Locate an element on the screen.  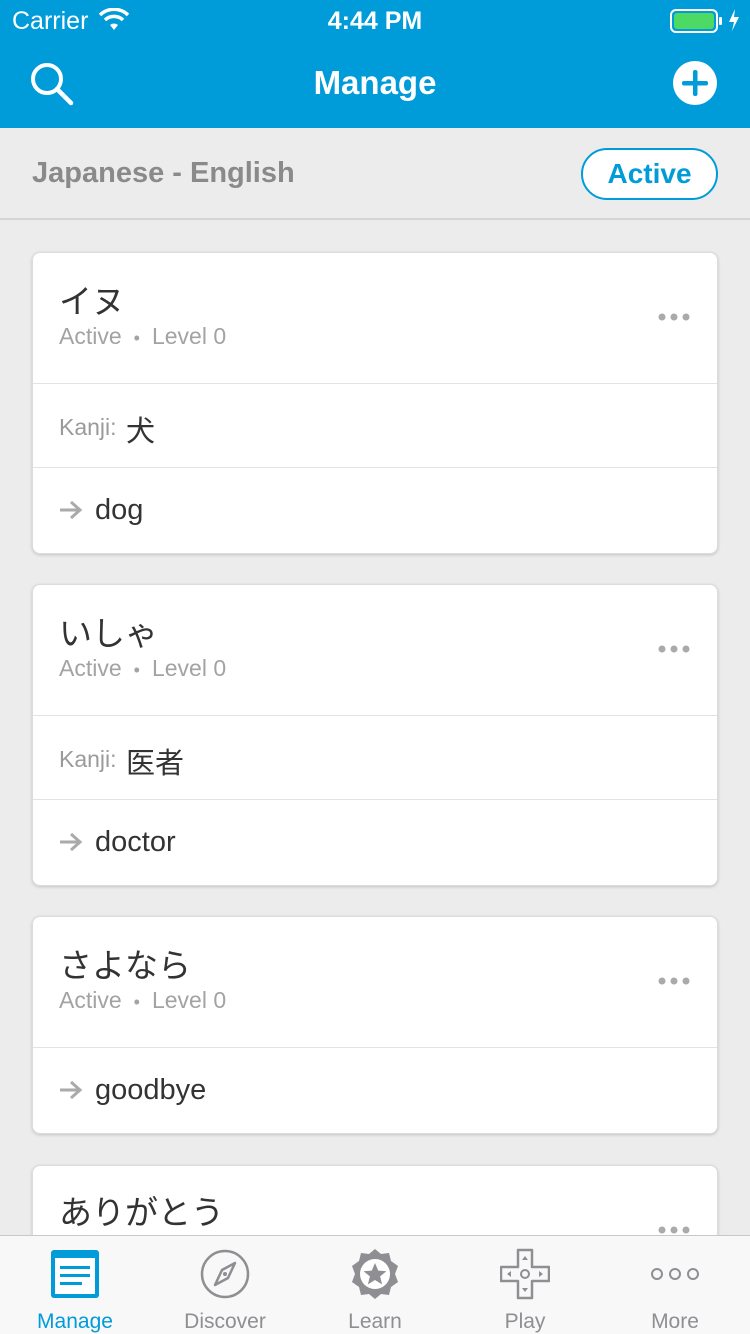
card-header: さよなら Active • Level 0 is located at coordinates (375, 982).